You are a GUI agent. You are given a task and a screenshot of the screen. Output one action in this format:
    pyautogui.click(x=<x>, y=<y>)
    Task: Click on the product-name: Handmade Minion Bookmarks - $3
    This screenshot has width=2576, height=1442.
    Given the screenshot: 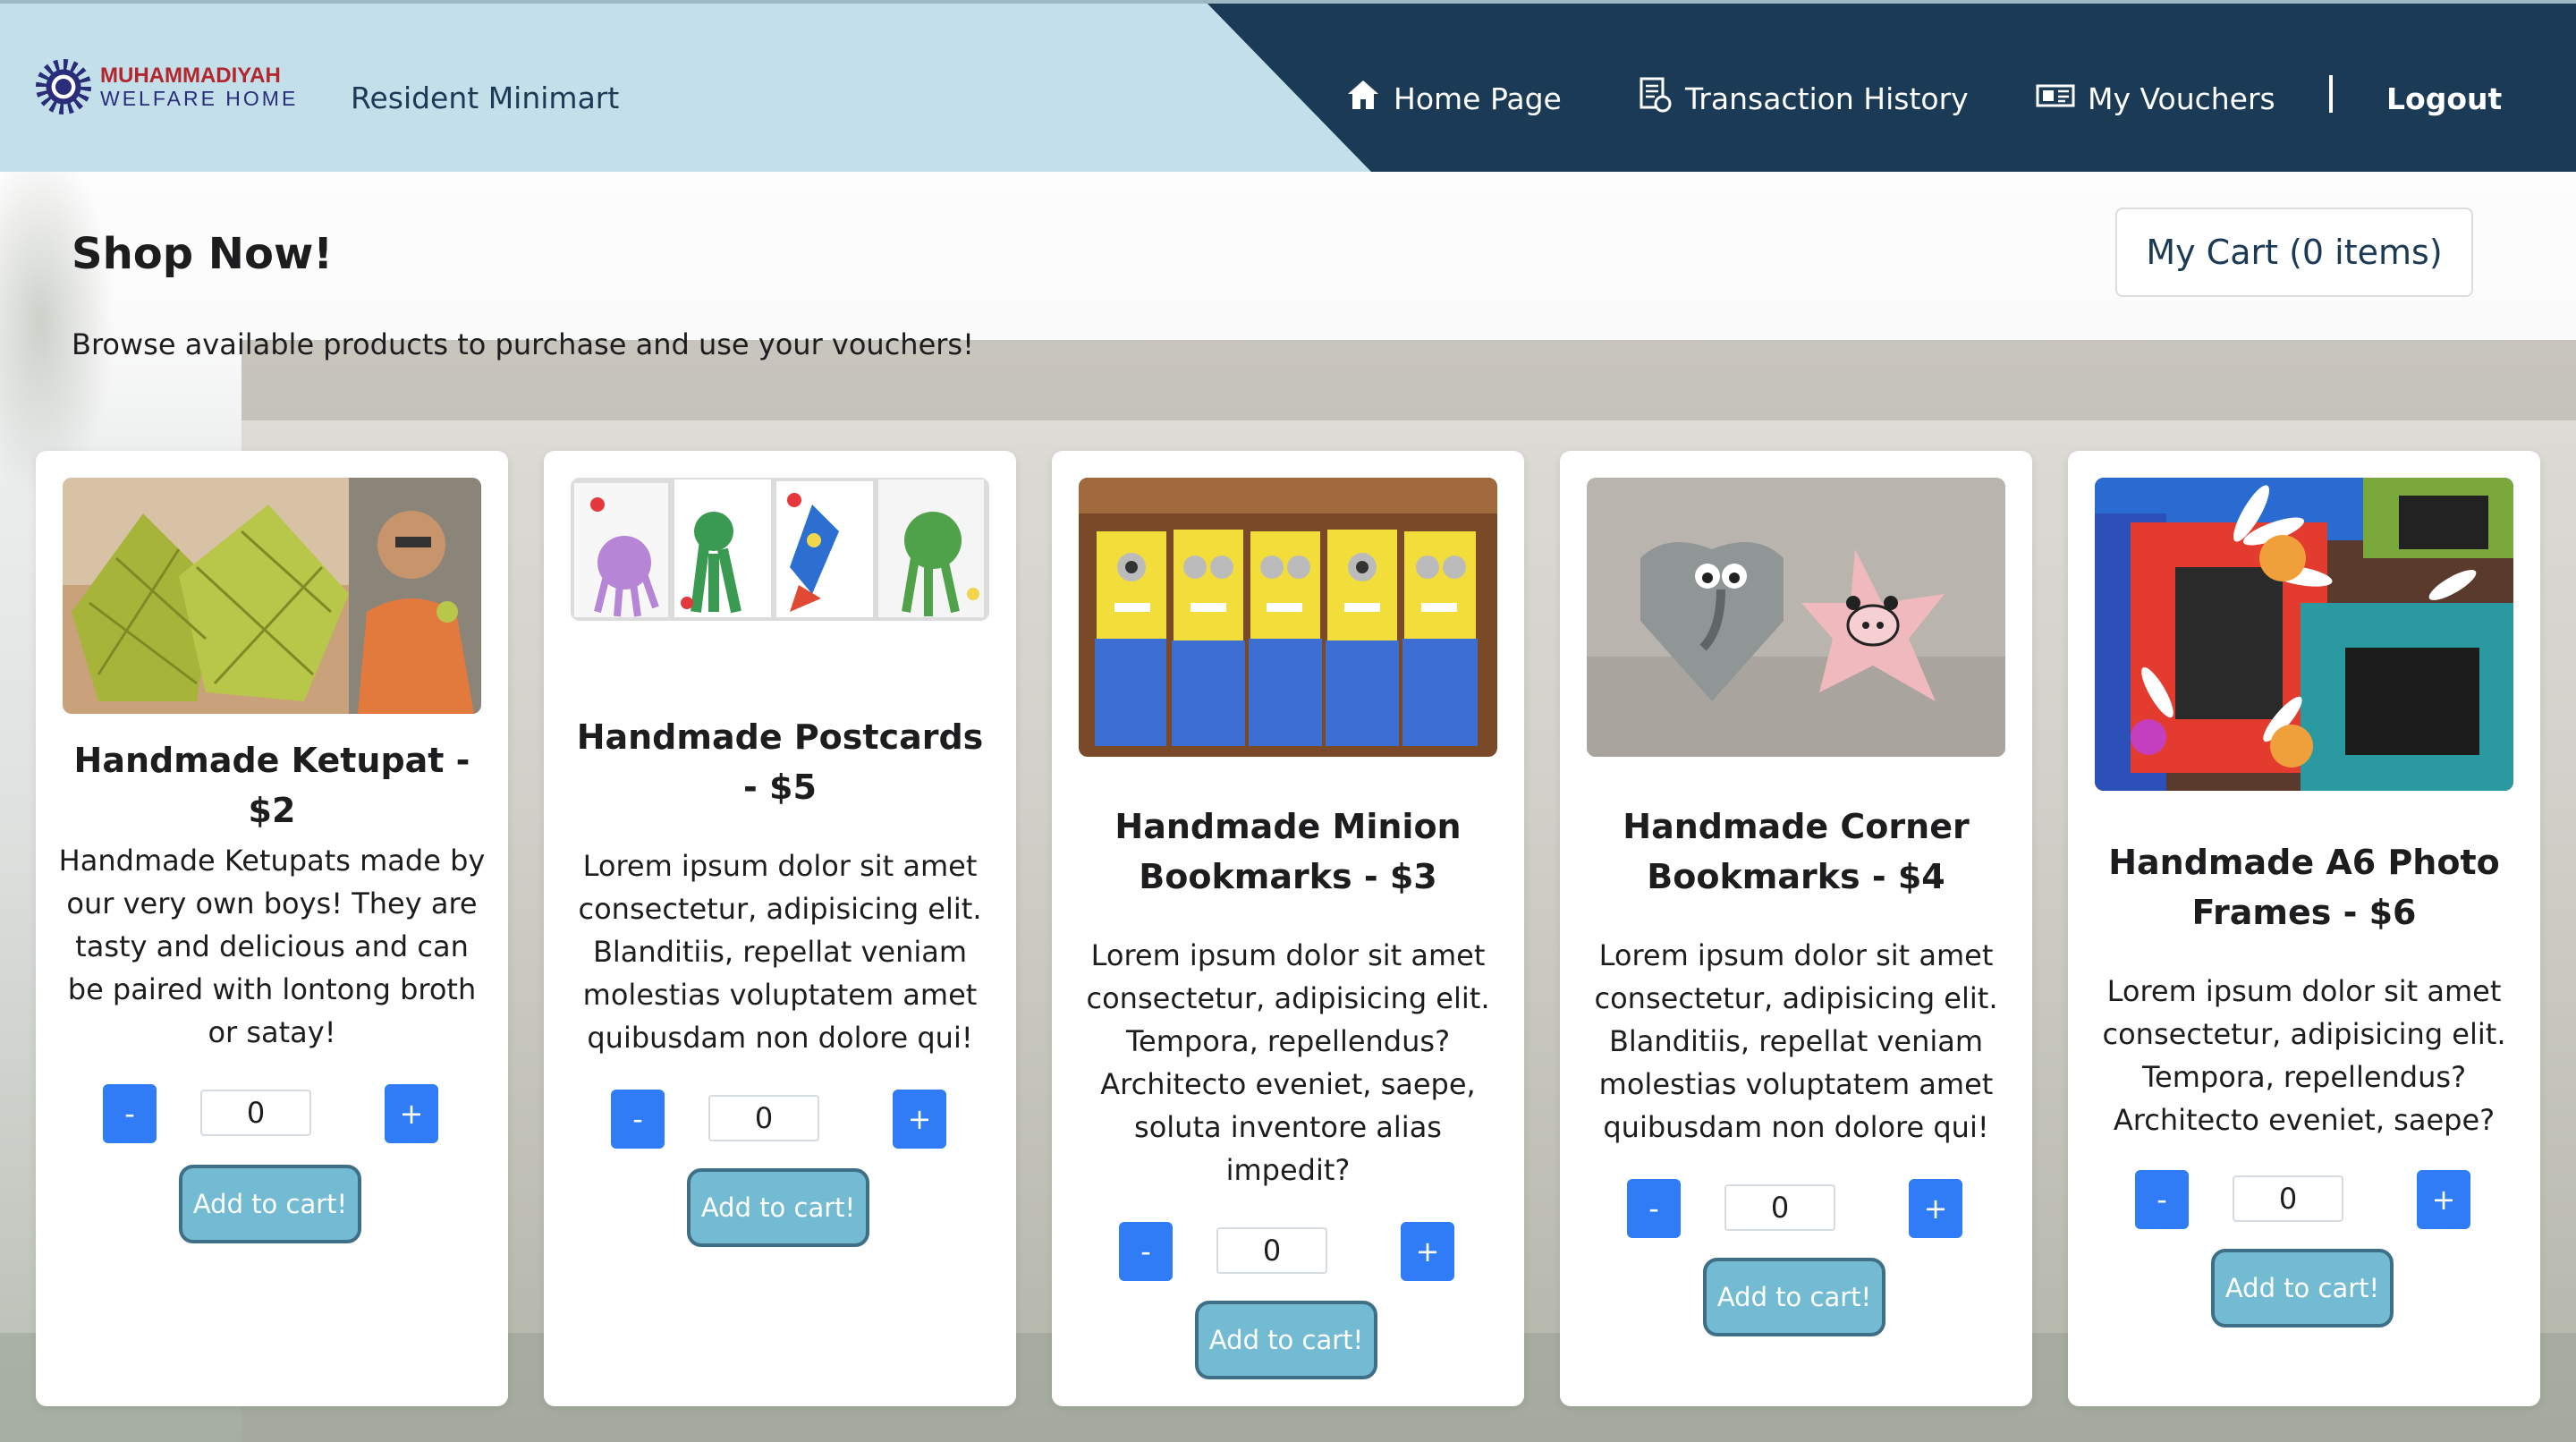 What is the action you would take?
    pyautogui.click(x=1288, y=851)
    